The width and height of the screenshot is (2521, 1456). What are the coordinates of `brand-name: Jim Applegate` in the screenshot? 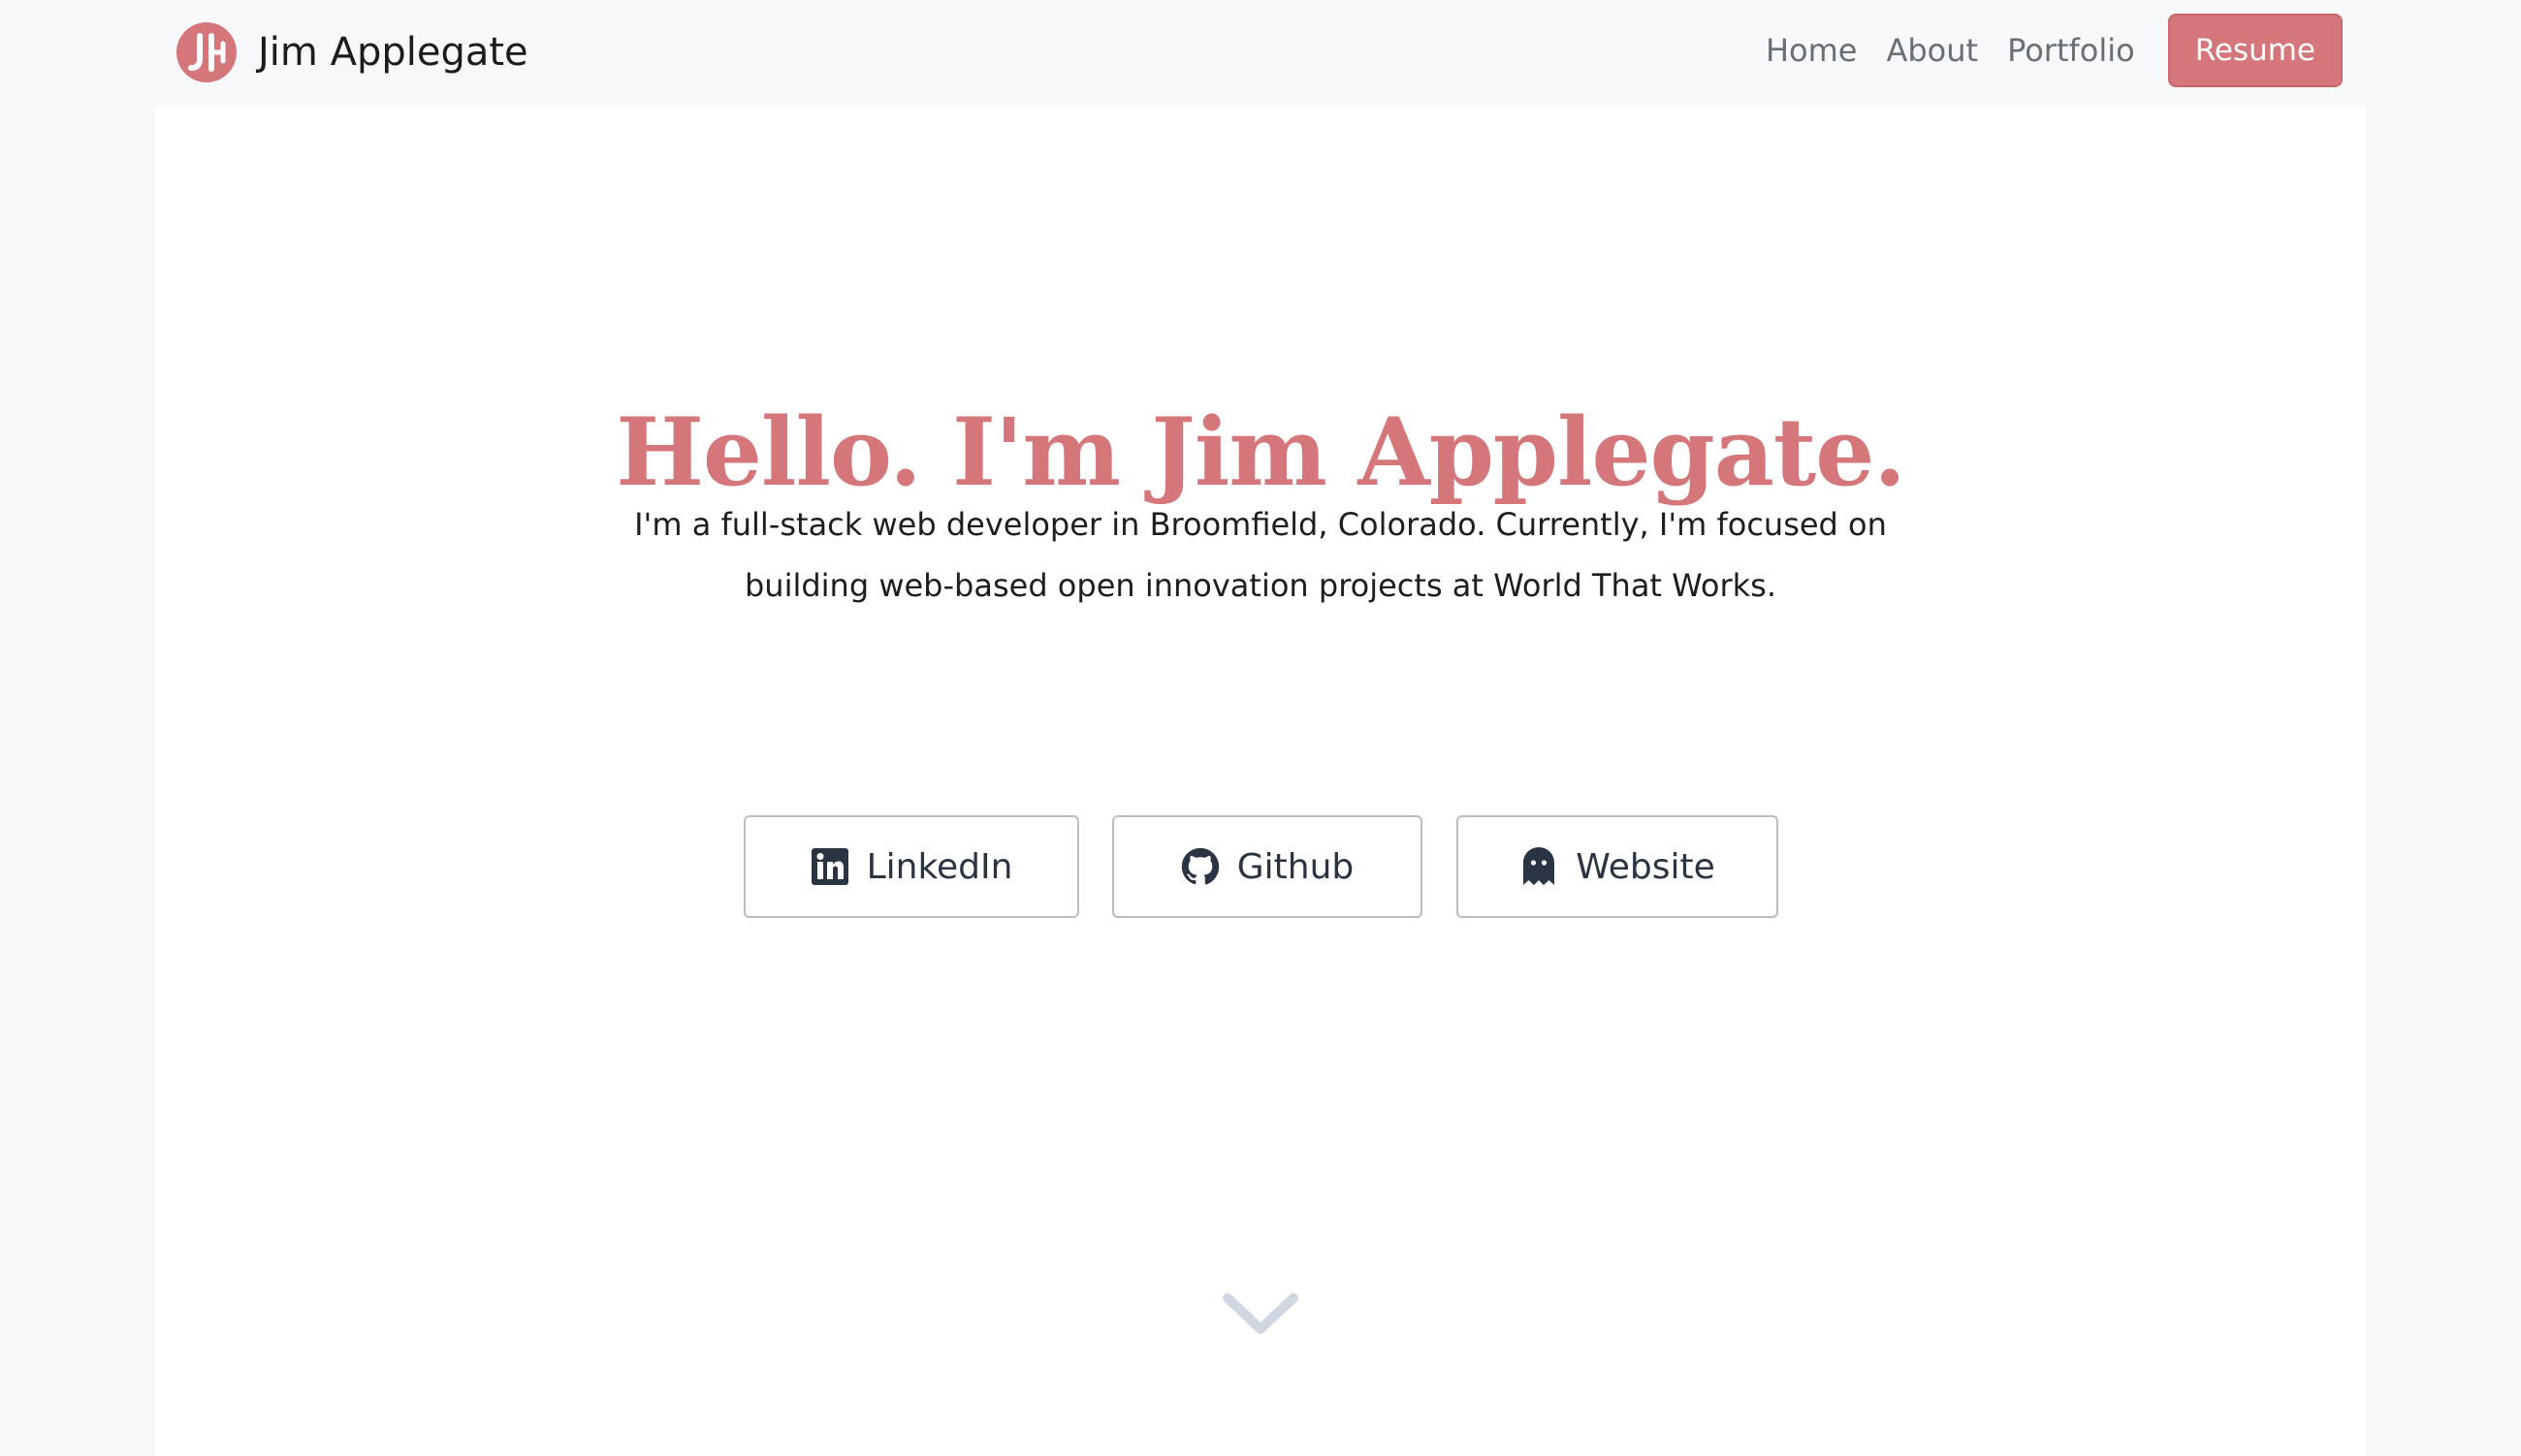 It's located at (393, 53).